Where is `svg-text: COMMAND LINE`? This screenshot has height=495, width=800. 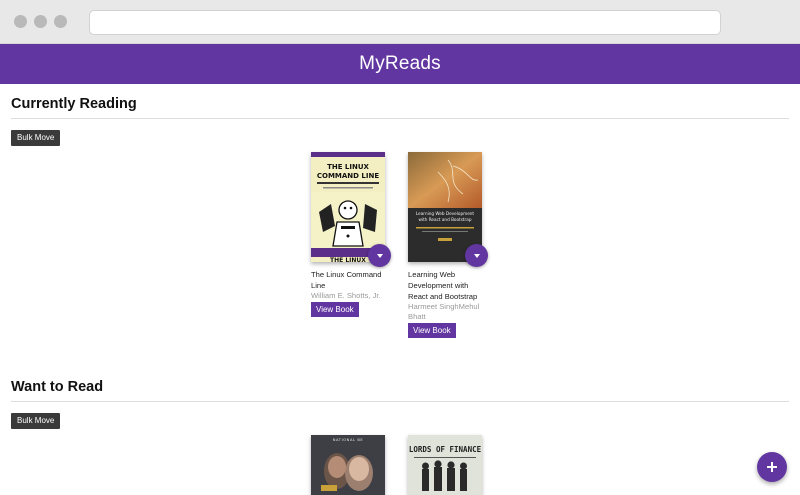
svg-text: COMMAND LINE is located at coordinates (348, 176).